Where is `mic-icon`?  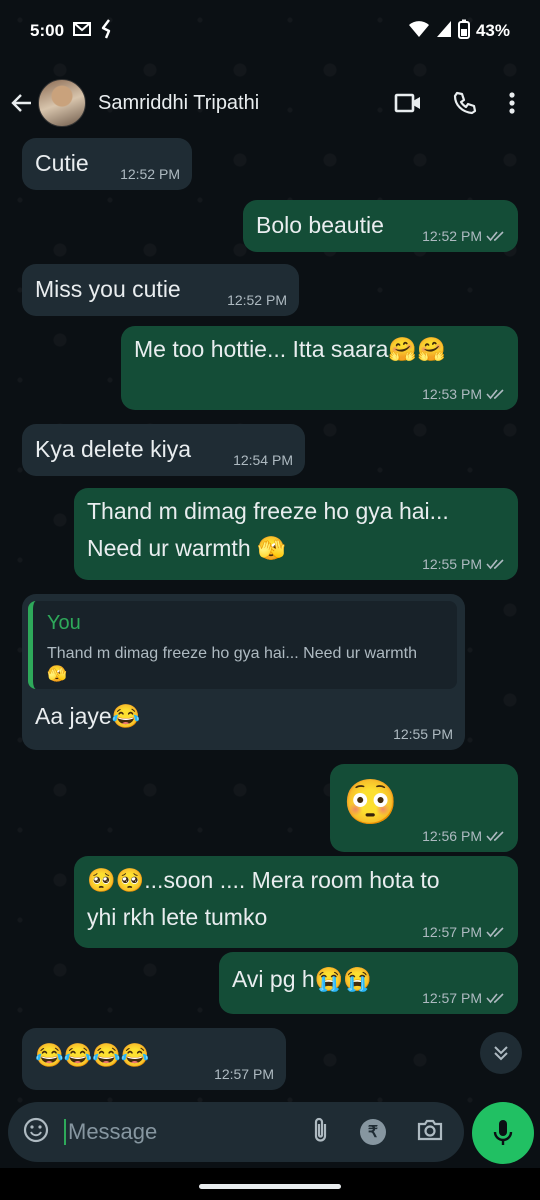 mic-icon is located at coordinates (503, 1132).